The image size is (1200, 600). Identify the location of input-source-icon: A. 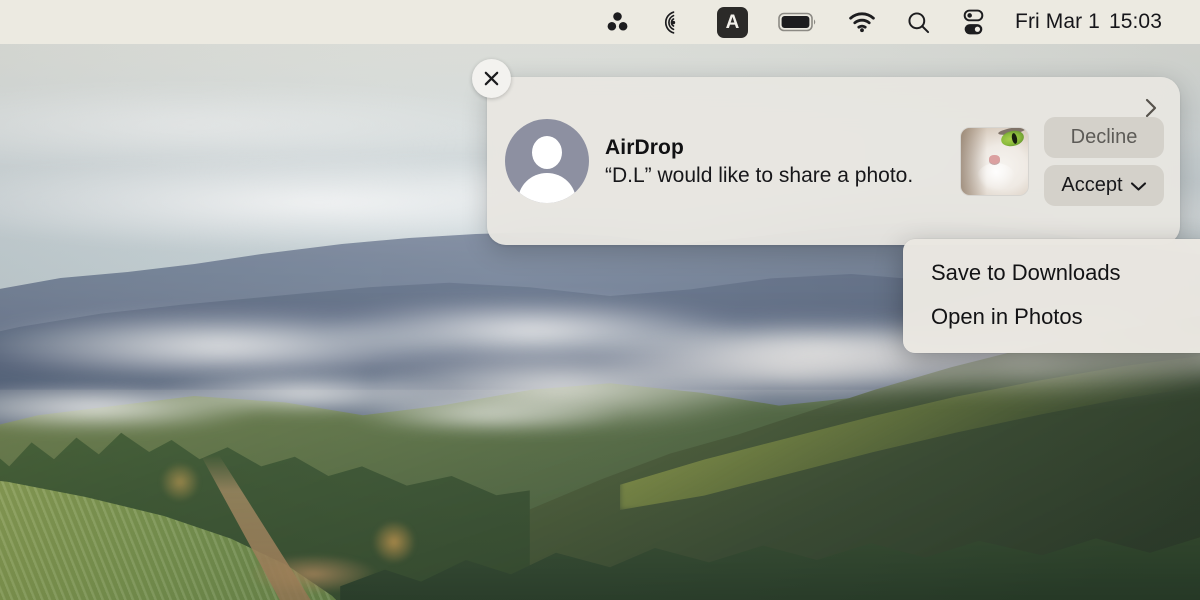
(732, 22).